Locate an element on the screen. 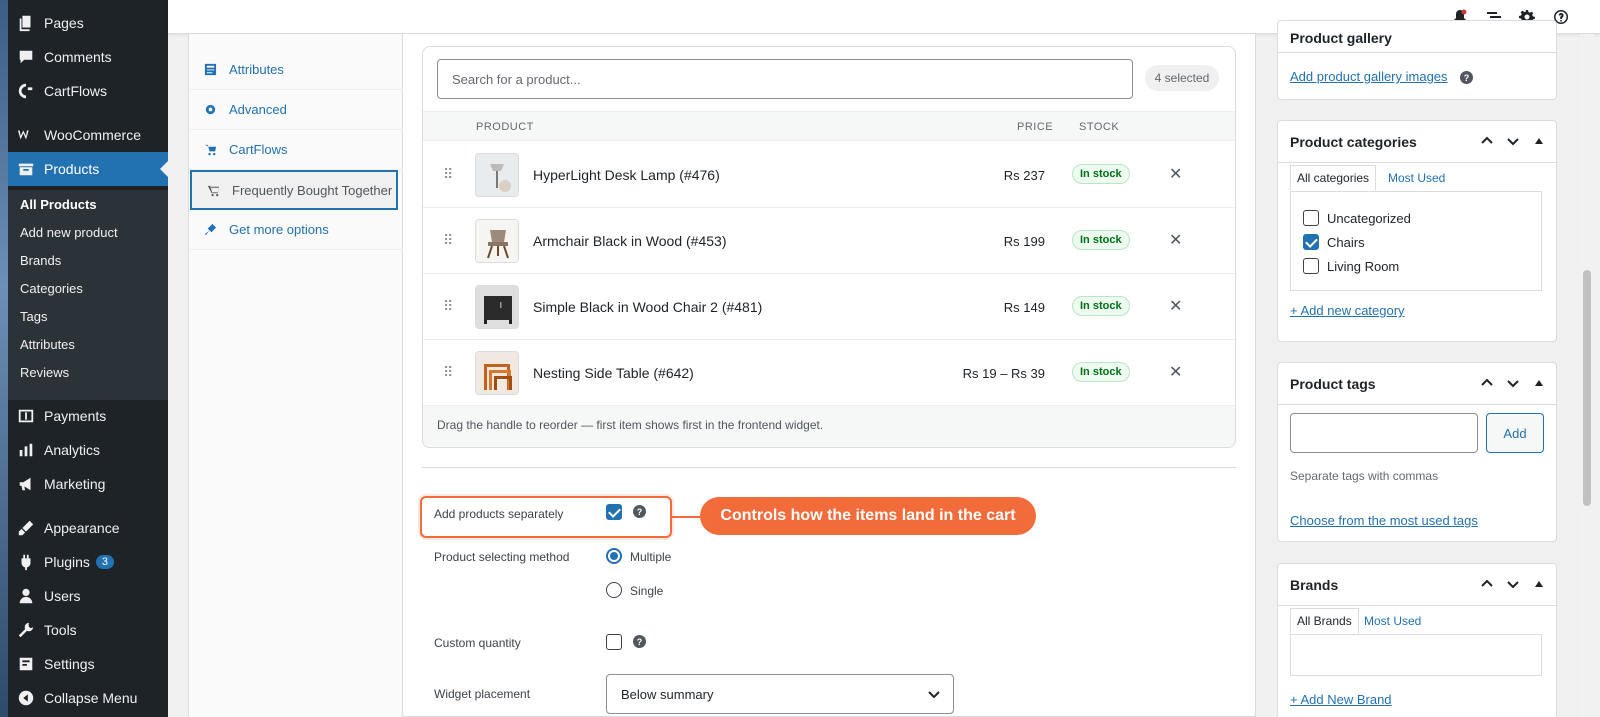 The height and width of the screenshot is (717, 1600). desktop-strip is located at coordinates (4, 358).